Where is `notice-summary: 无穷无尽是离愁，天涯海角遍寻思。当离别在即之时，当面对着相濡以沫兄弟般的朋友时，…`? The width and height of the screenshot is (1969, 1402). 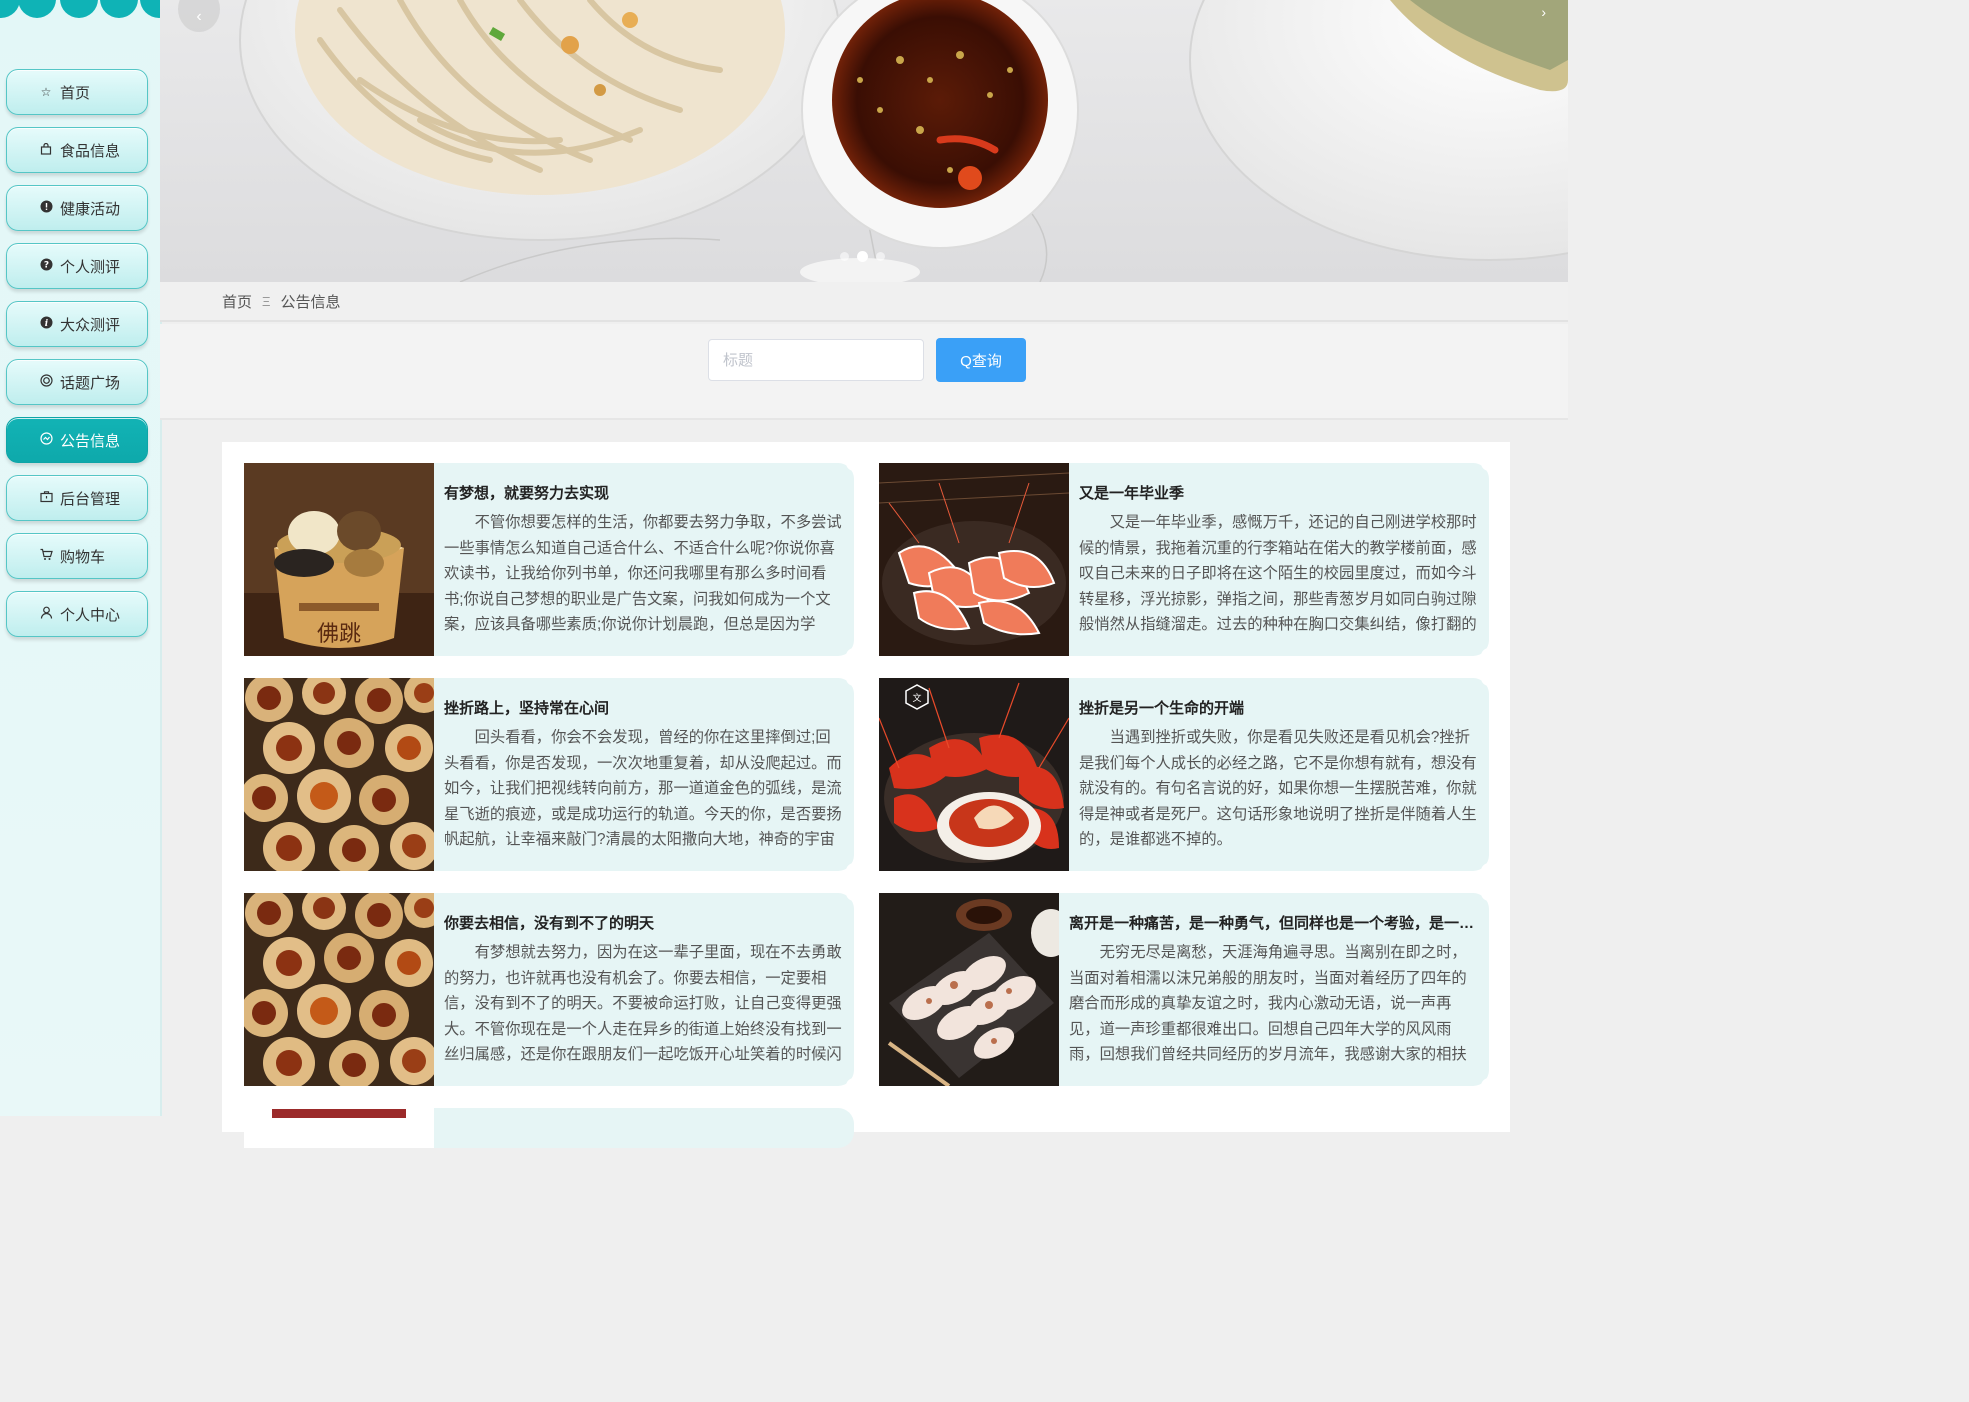 notice-summary: 无穷无尽是离愁，天涯海角遍寻思。当离别在即之时，当面对着相濡以沫兄弟般的朋友时，… is located at coordinates (1268, 1004).